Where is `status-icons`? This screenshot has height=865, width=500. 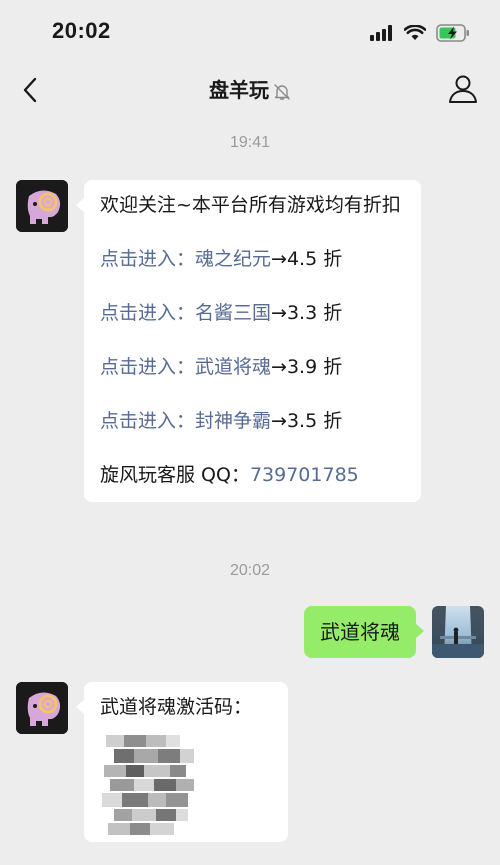
status-icons is located at coordinates (420, 33).